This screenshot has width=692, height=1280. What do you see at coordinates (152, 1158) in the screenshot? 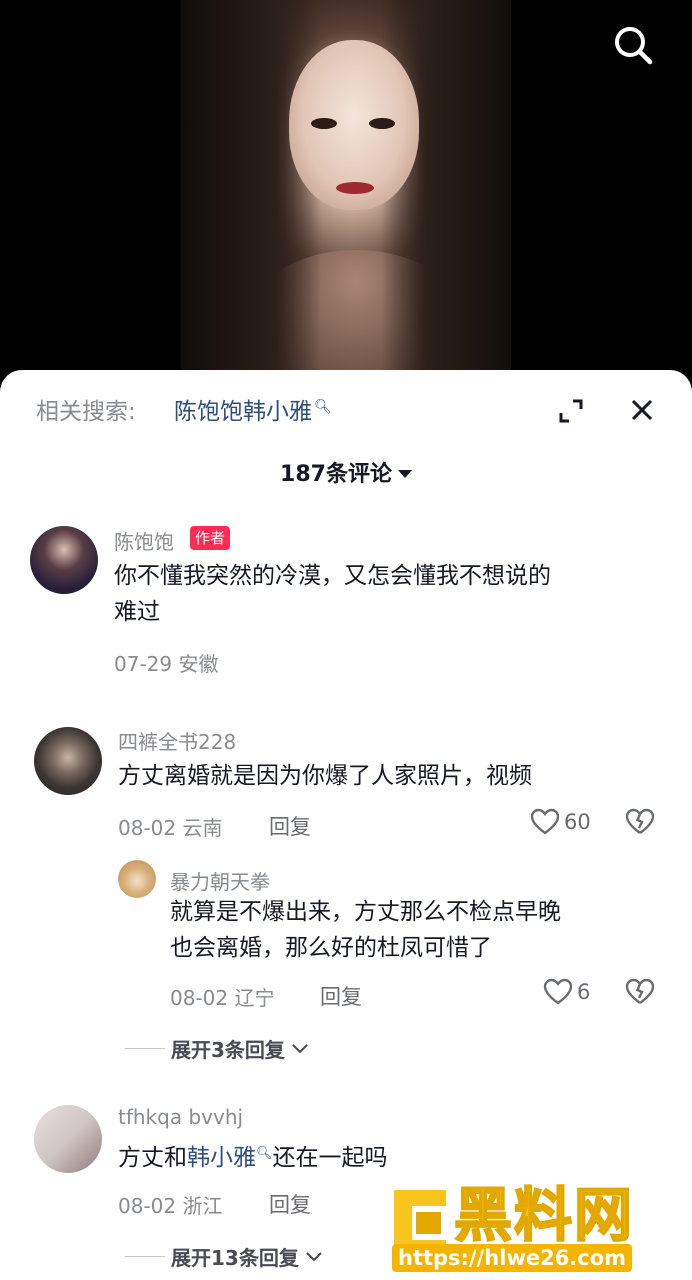
I see `comment-text-part: 方丈和` at bounding box center [152, 1158].